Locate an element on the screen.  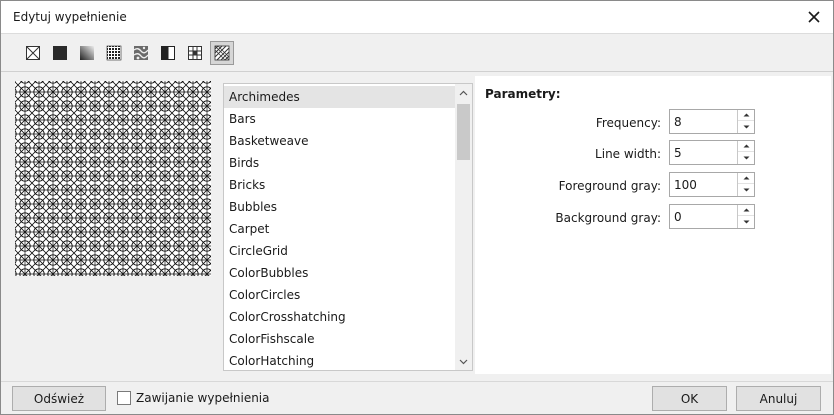
texture-fill-icon is located at coordinates (168, 53).